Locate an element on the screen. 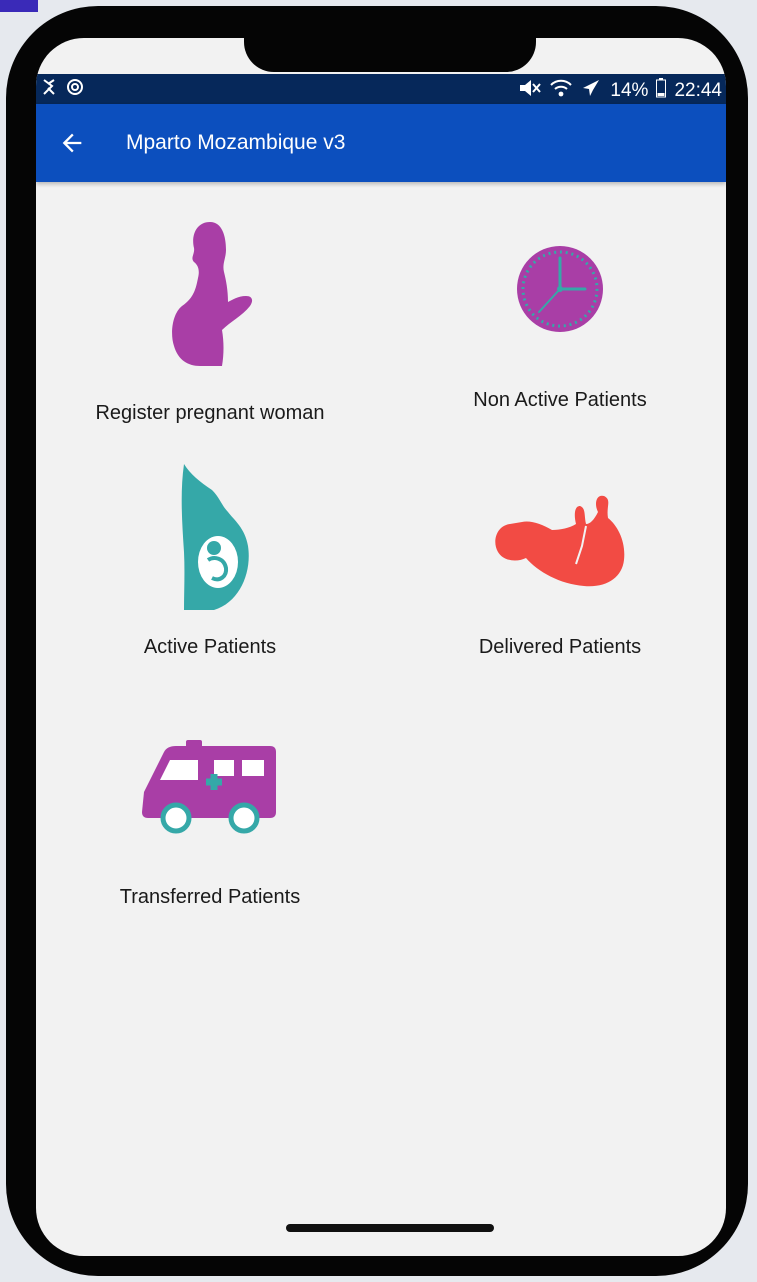  battery-percent: 14% is located at coordinates (629, 90).